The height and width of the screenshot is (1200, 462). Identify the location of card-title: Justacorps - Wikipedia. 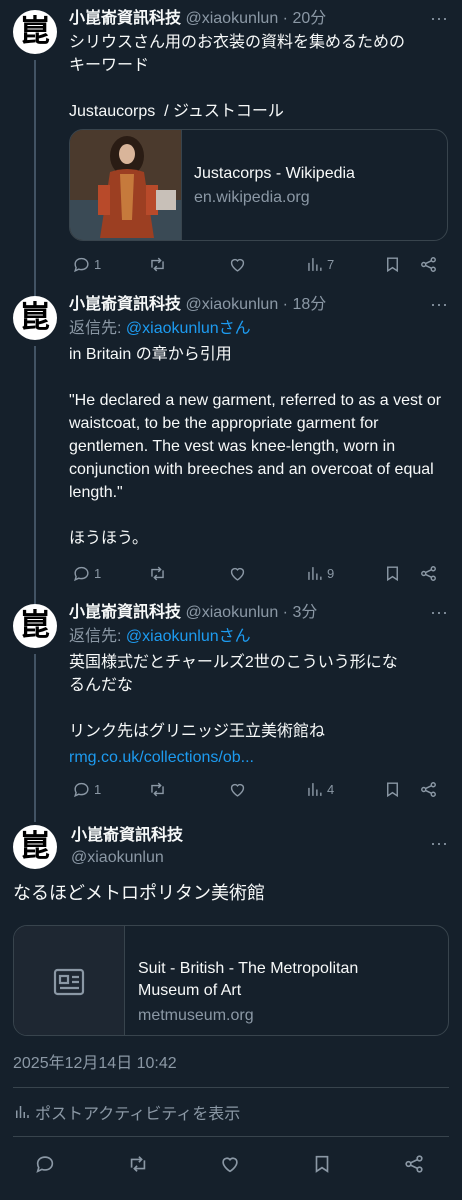
(274, 173).